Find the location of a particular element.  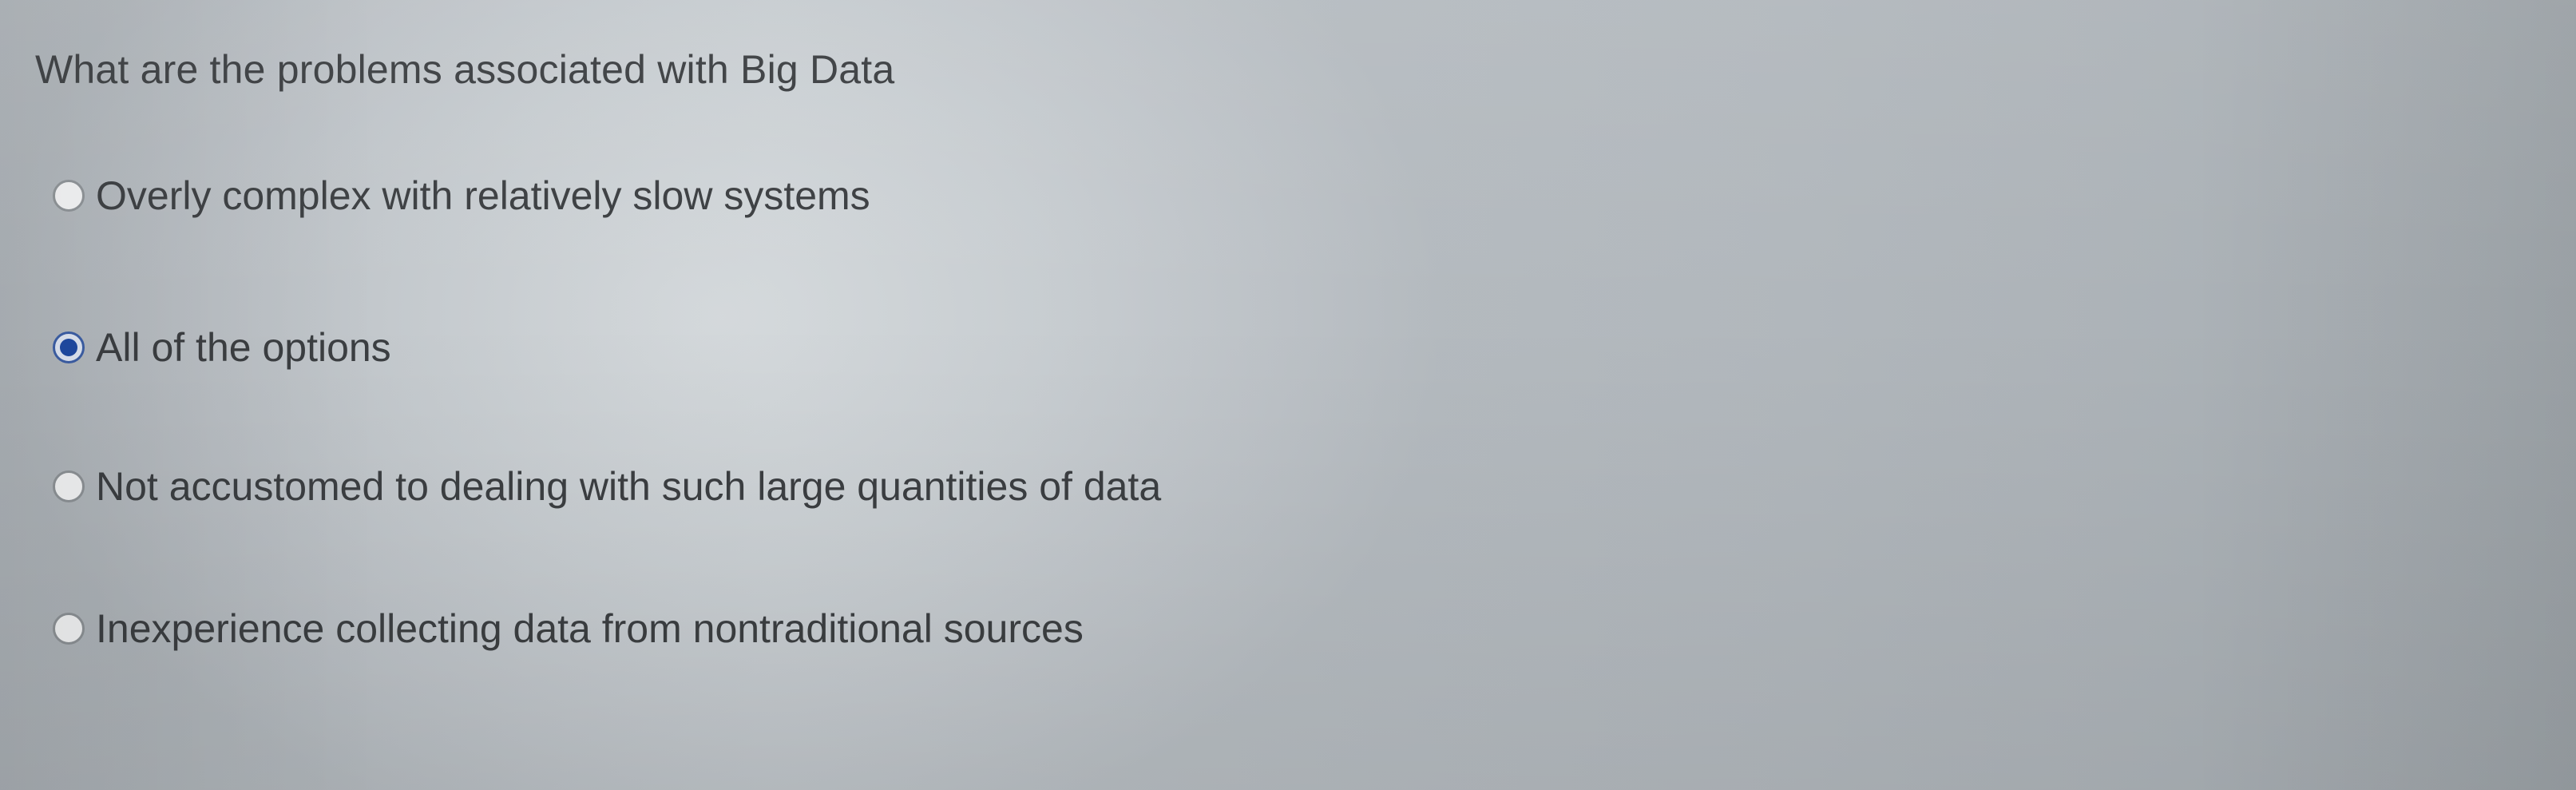

answer-option-label: All of the options is located at coordinates (243, 347).